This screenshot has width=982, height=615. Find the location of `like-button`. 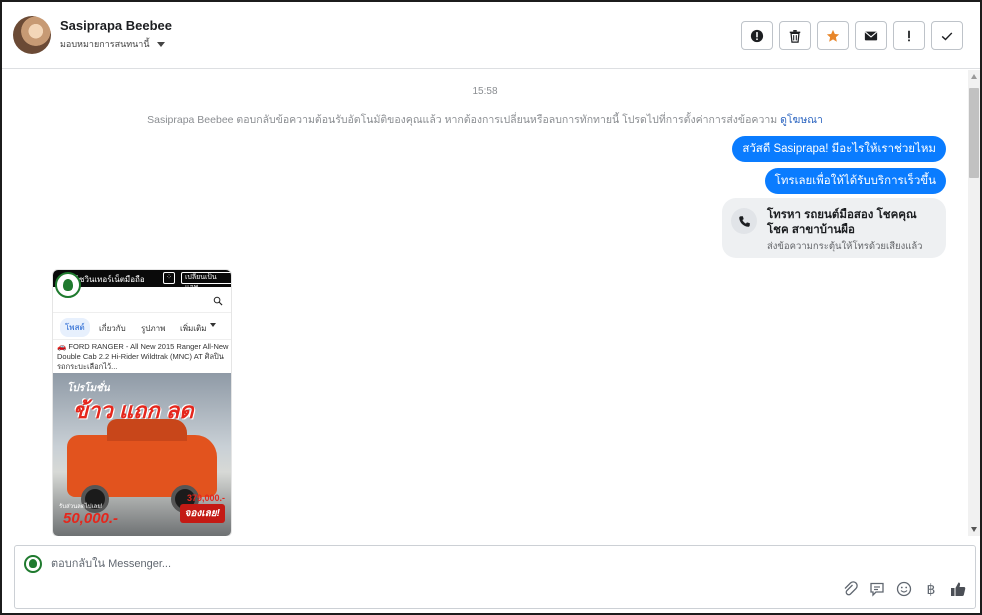

like-button is located at coordinates (958, 589).